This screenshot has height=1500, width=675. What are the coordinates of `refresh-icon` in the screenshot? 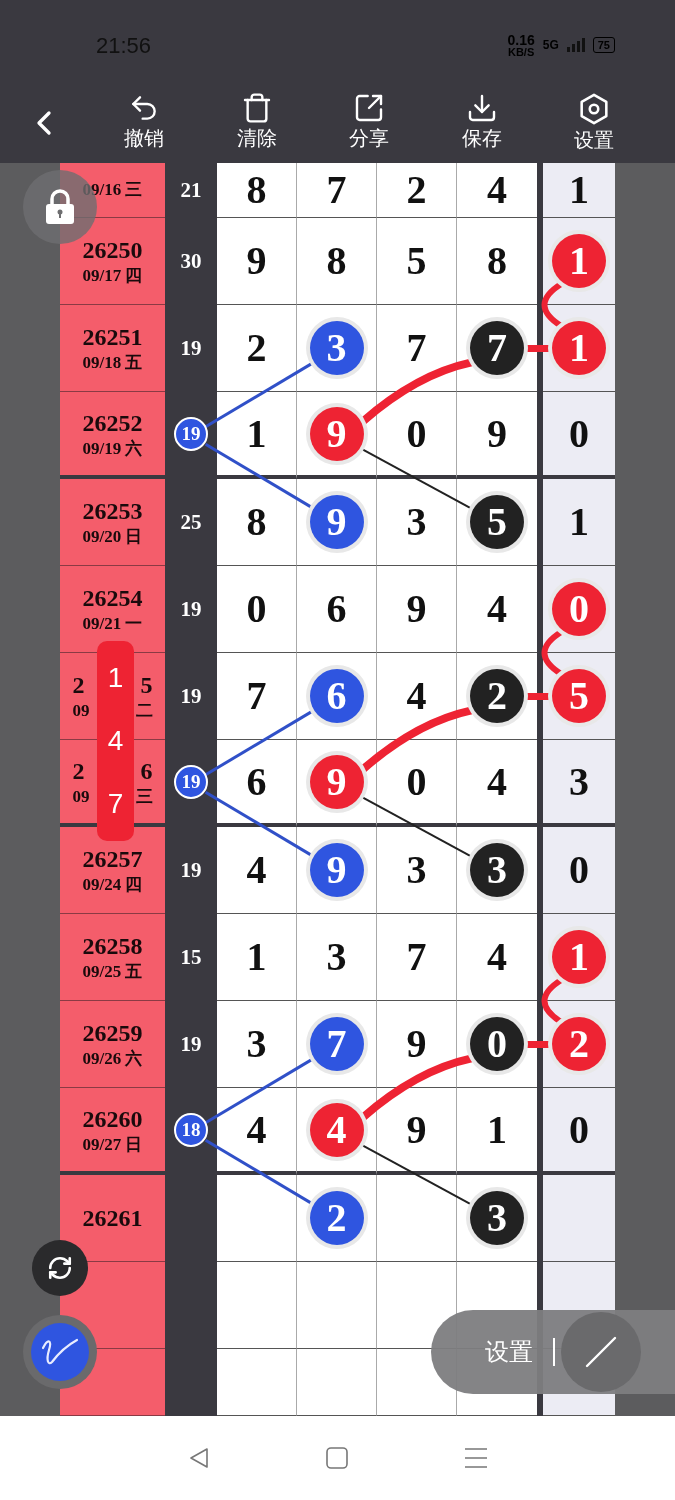 It's located at (60, 1268).